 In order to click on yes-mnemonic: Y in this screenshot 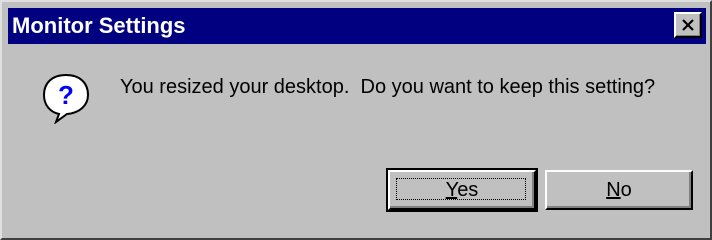, I will do `click(451, 189)`.